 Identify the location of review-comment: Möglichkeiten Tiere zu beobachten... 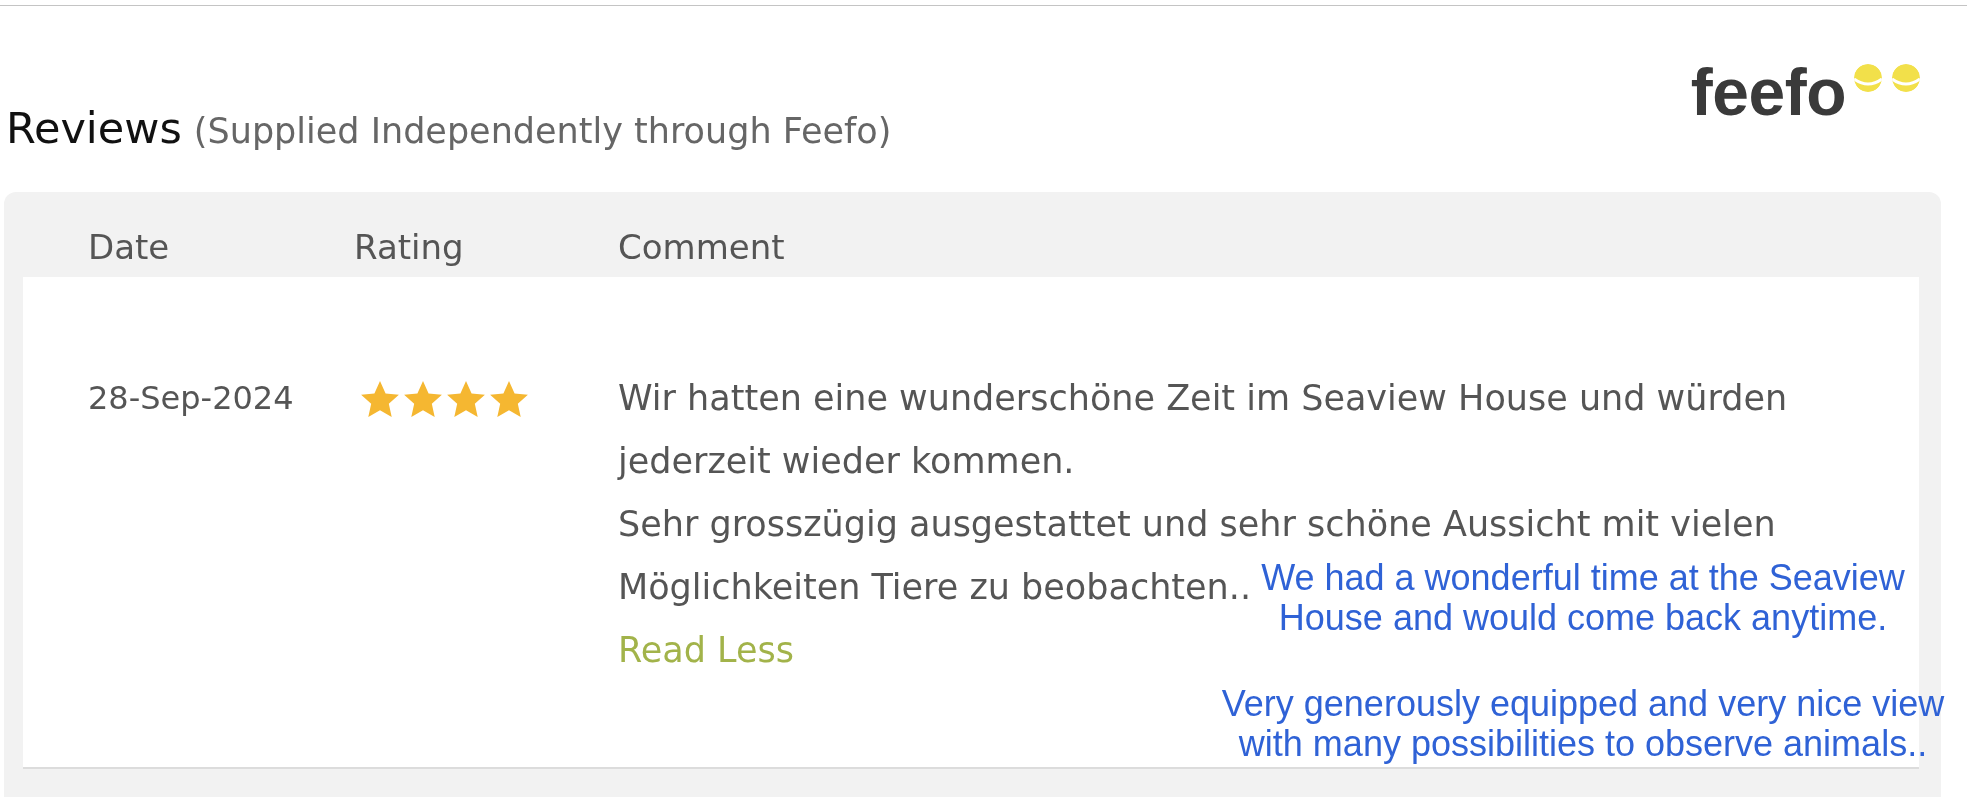
(934, 587).